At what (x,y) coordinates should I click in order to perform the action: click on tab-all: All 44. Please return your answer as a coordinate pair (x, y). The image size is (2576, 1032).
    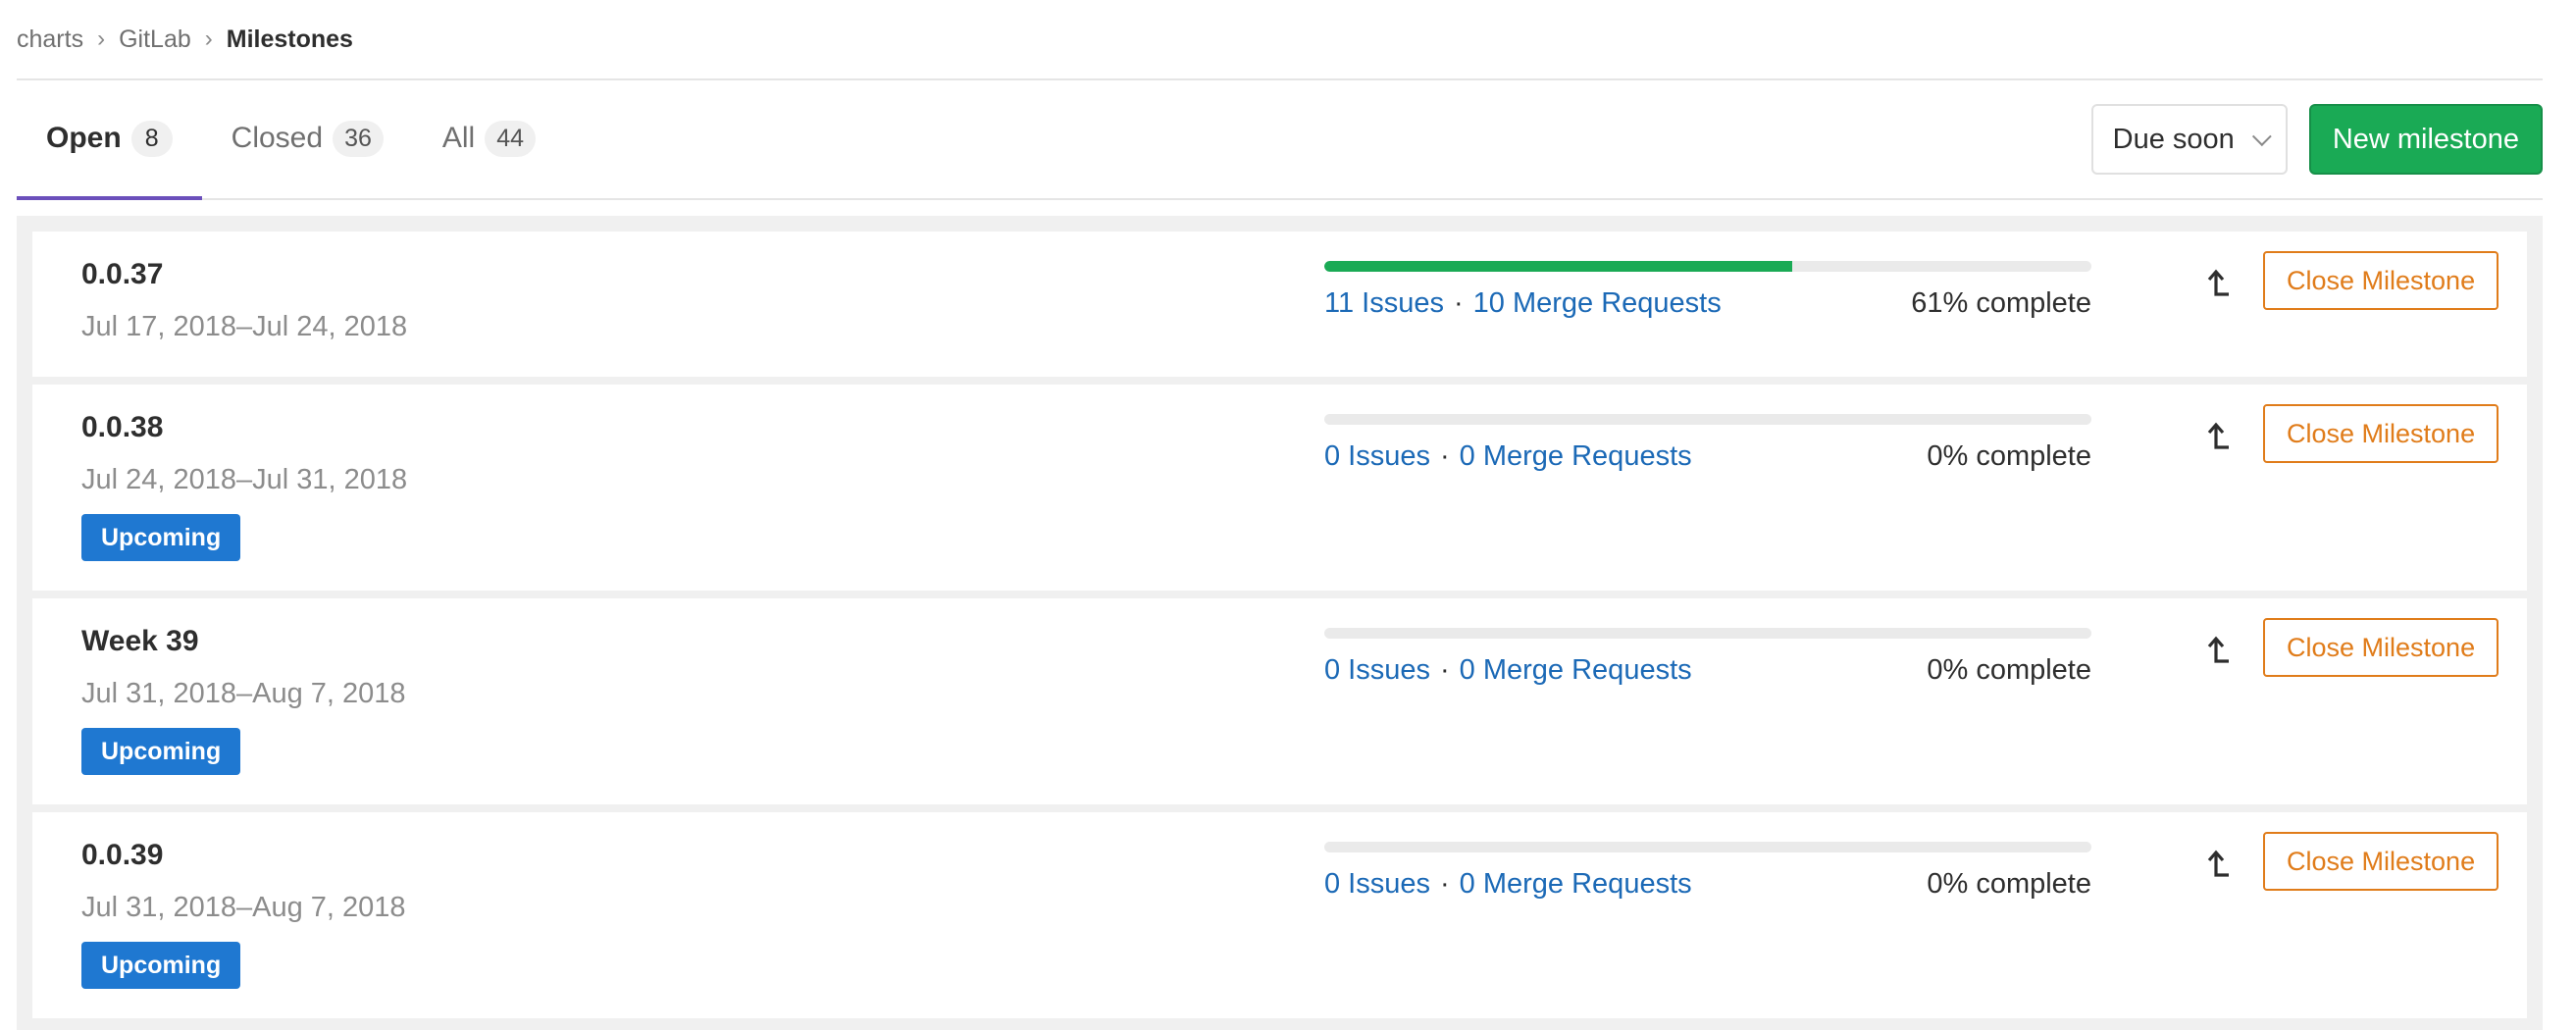
    Looking at the image, I should click on (489, 140).